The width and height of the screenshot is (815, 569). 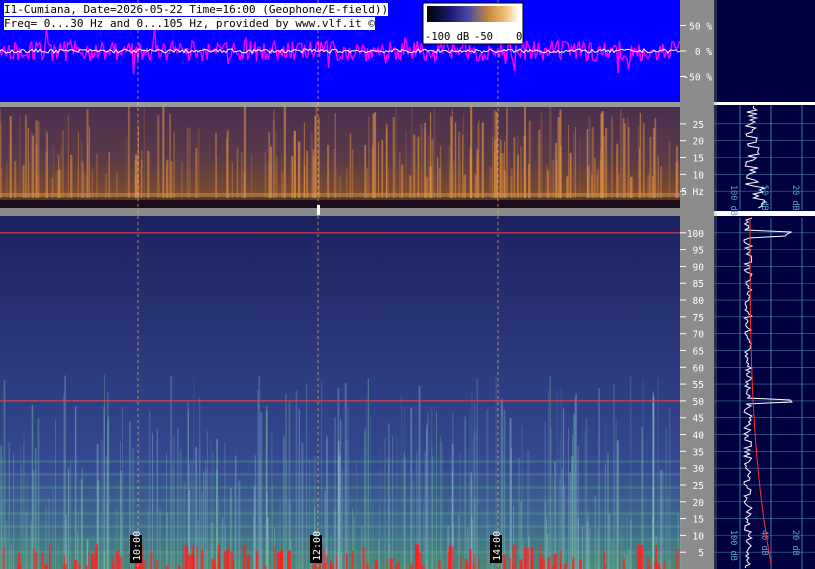 What do you see at coordinates (699, 142) in the screenshot?
I see `low-freq-tick-label: 20` at bounding box center [699, 142].